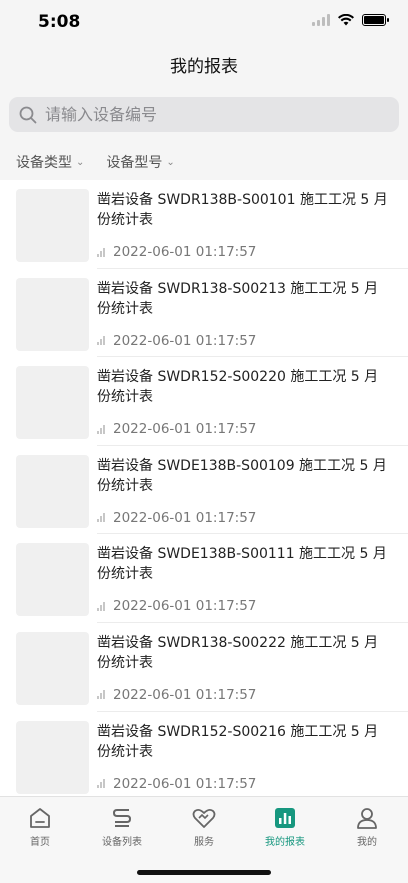 The width and height of the screenshot is (408, 883). I want to click on report-title: 凿岩设备 SWDR138-S00213 施工工况 5 月份统计表, so click(238, 298).